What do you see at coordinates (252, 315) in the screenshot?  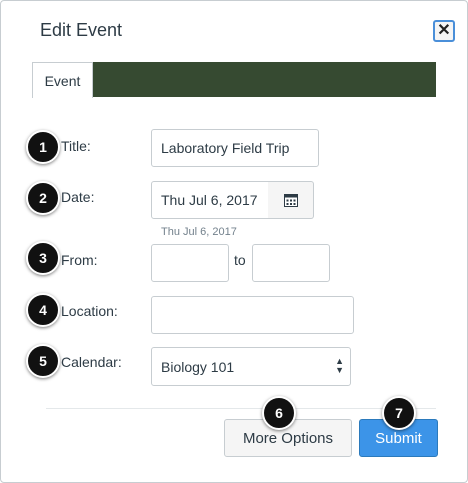 I see `location-input` at bounding box center [252, 315].